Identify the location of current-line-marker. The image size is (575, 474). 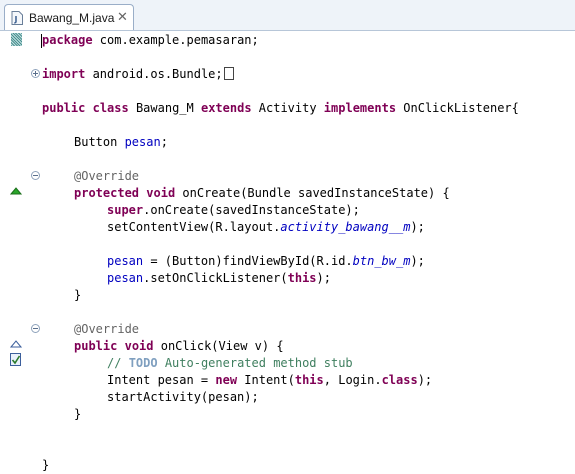
(16, 39).